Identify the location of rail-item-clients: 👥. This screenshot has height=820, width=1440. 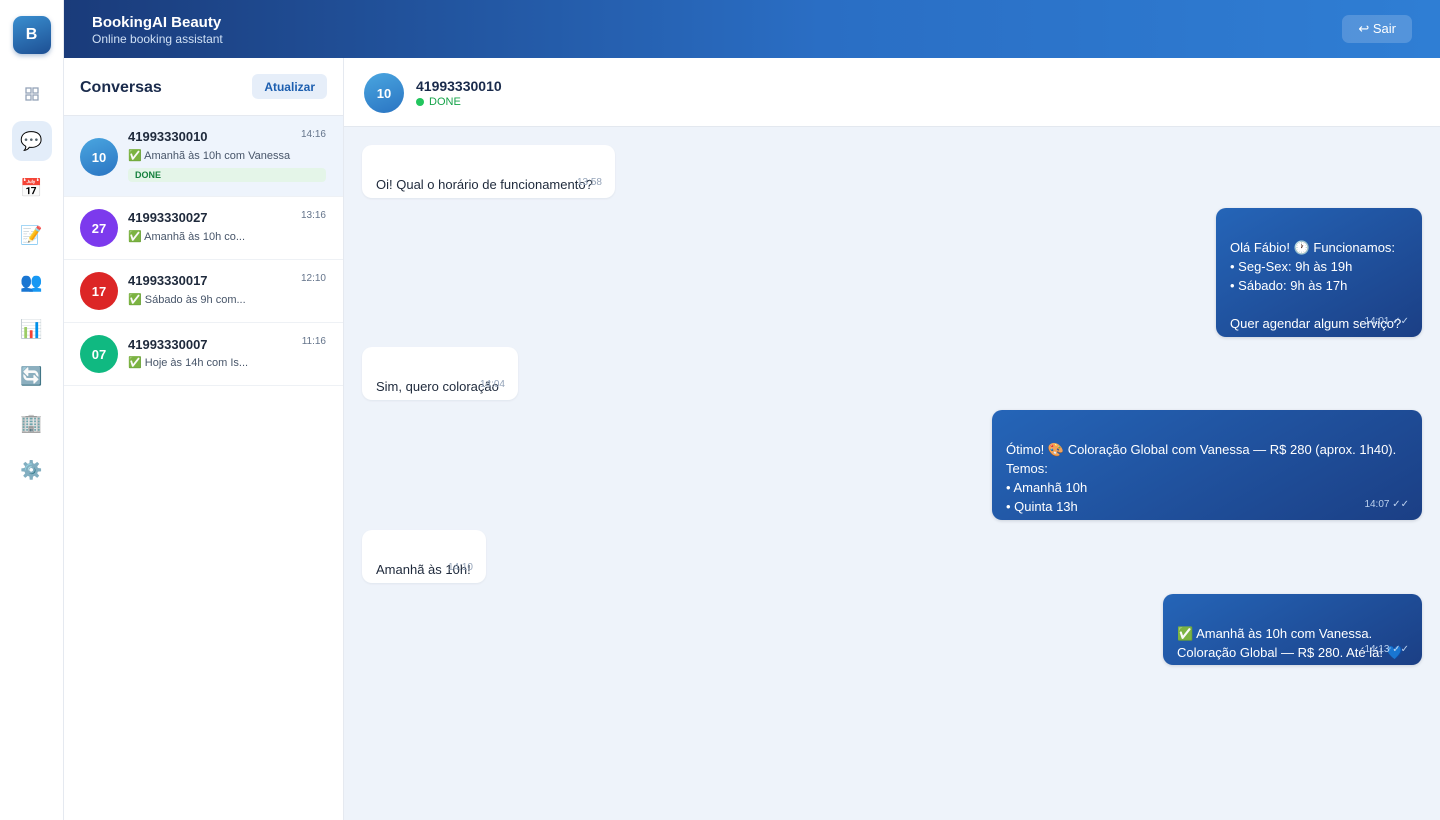
(32, 282).